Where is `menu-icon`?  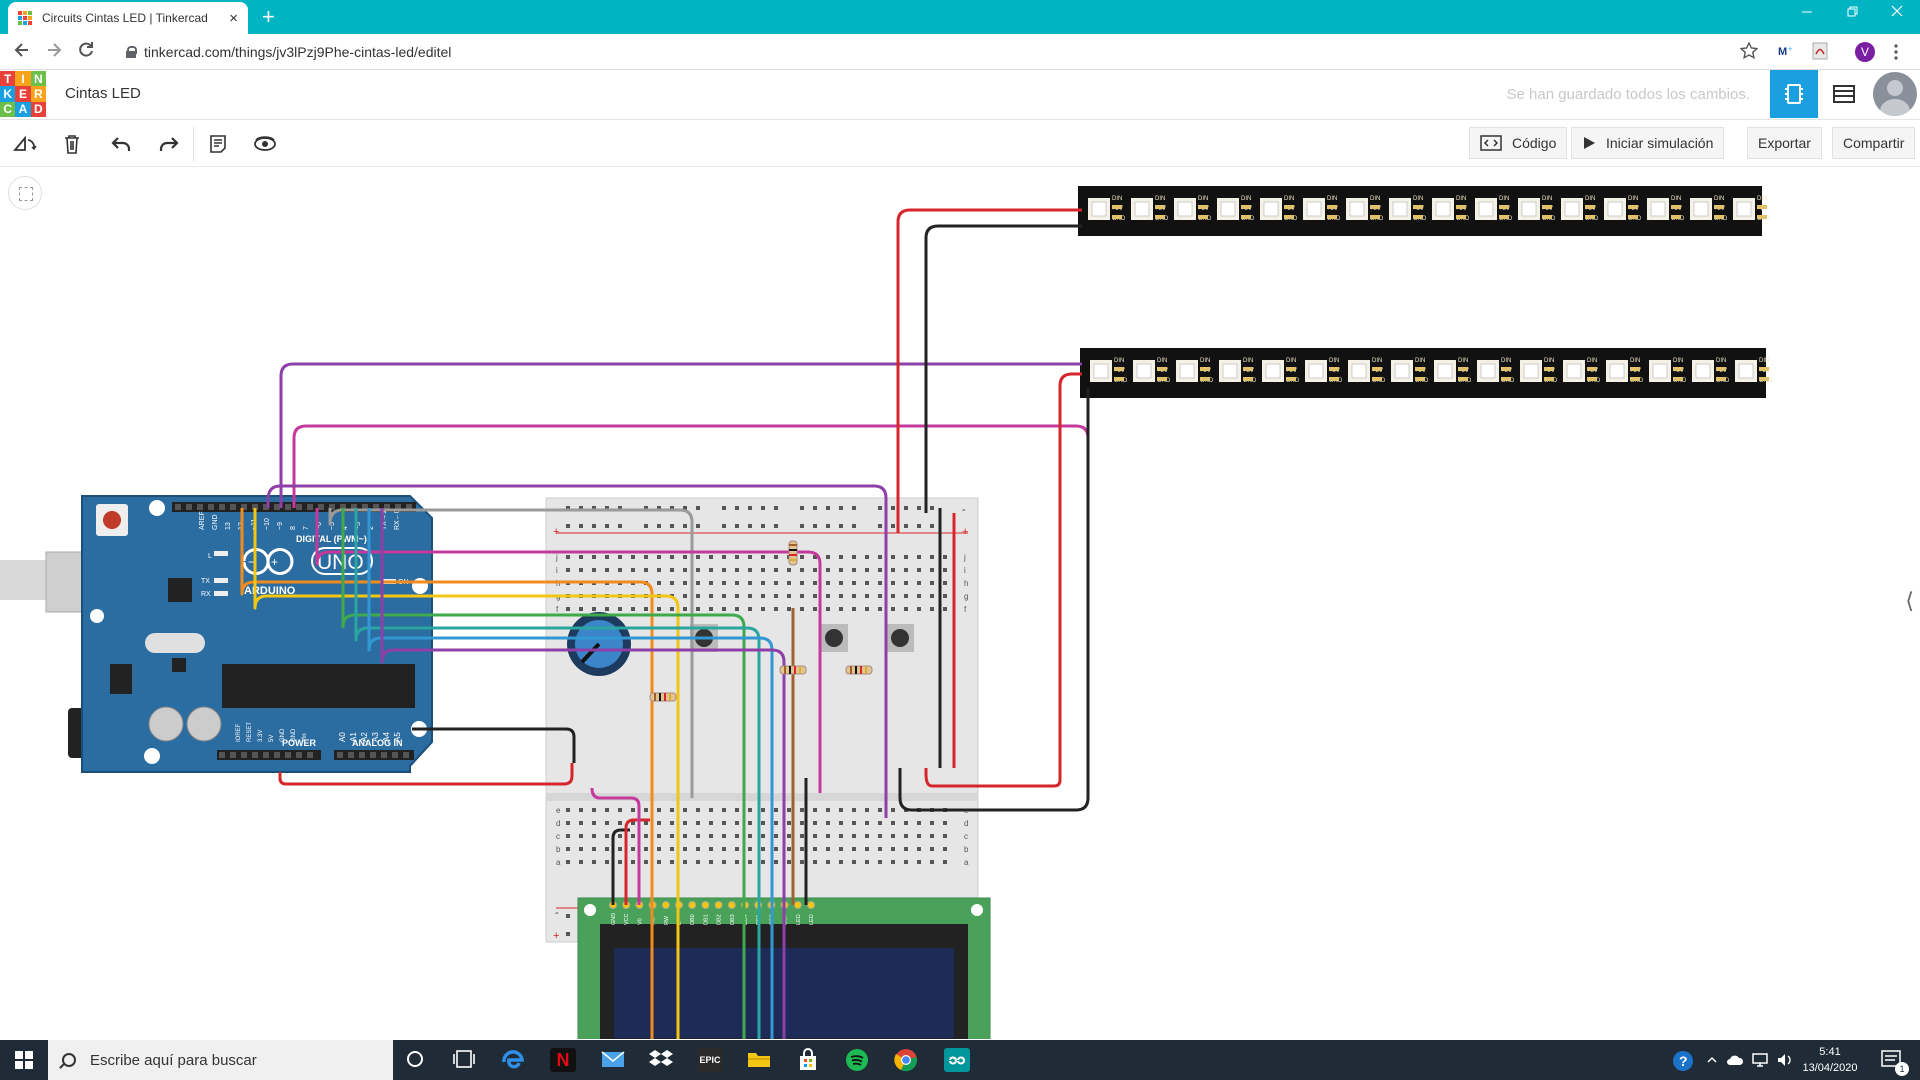 menu-icon is located at coordinates (1896, 52).